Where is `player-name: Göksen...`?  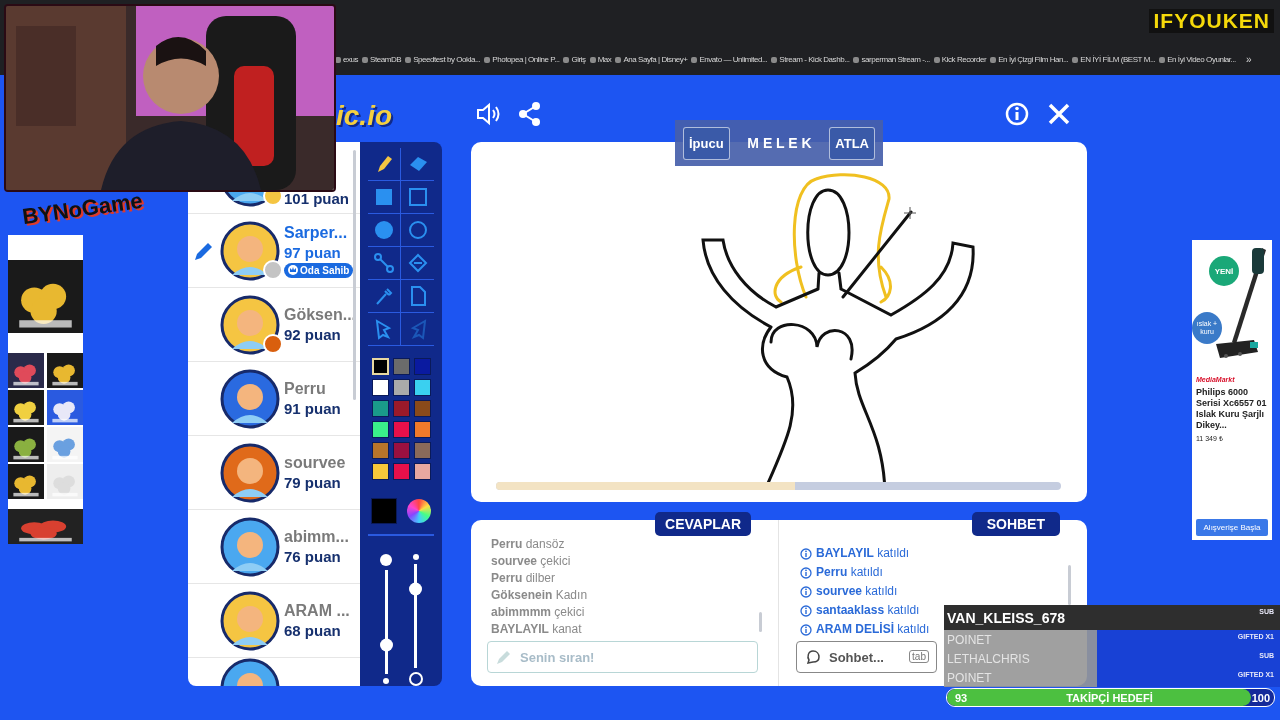
player-name: Göksen... is located at coordinates (320, 315).